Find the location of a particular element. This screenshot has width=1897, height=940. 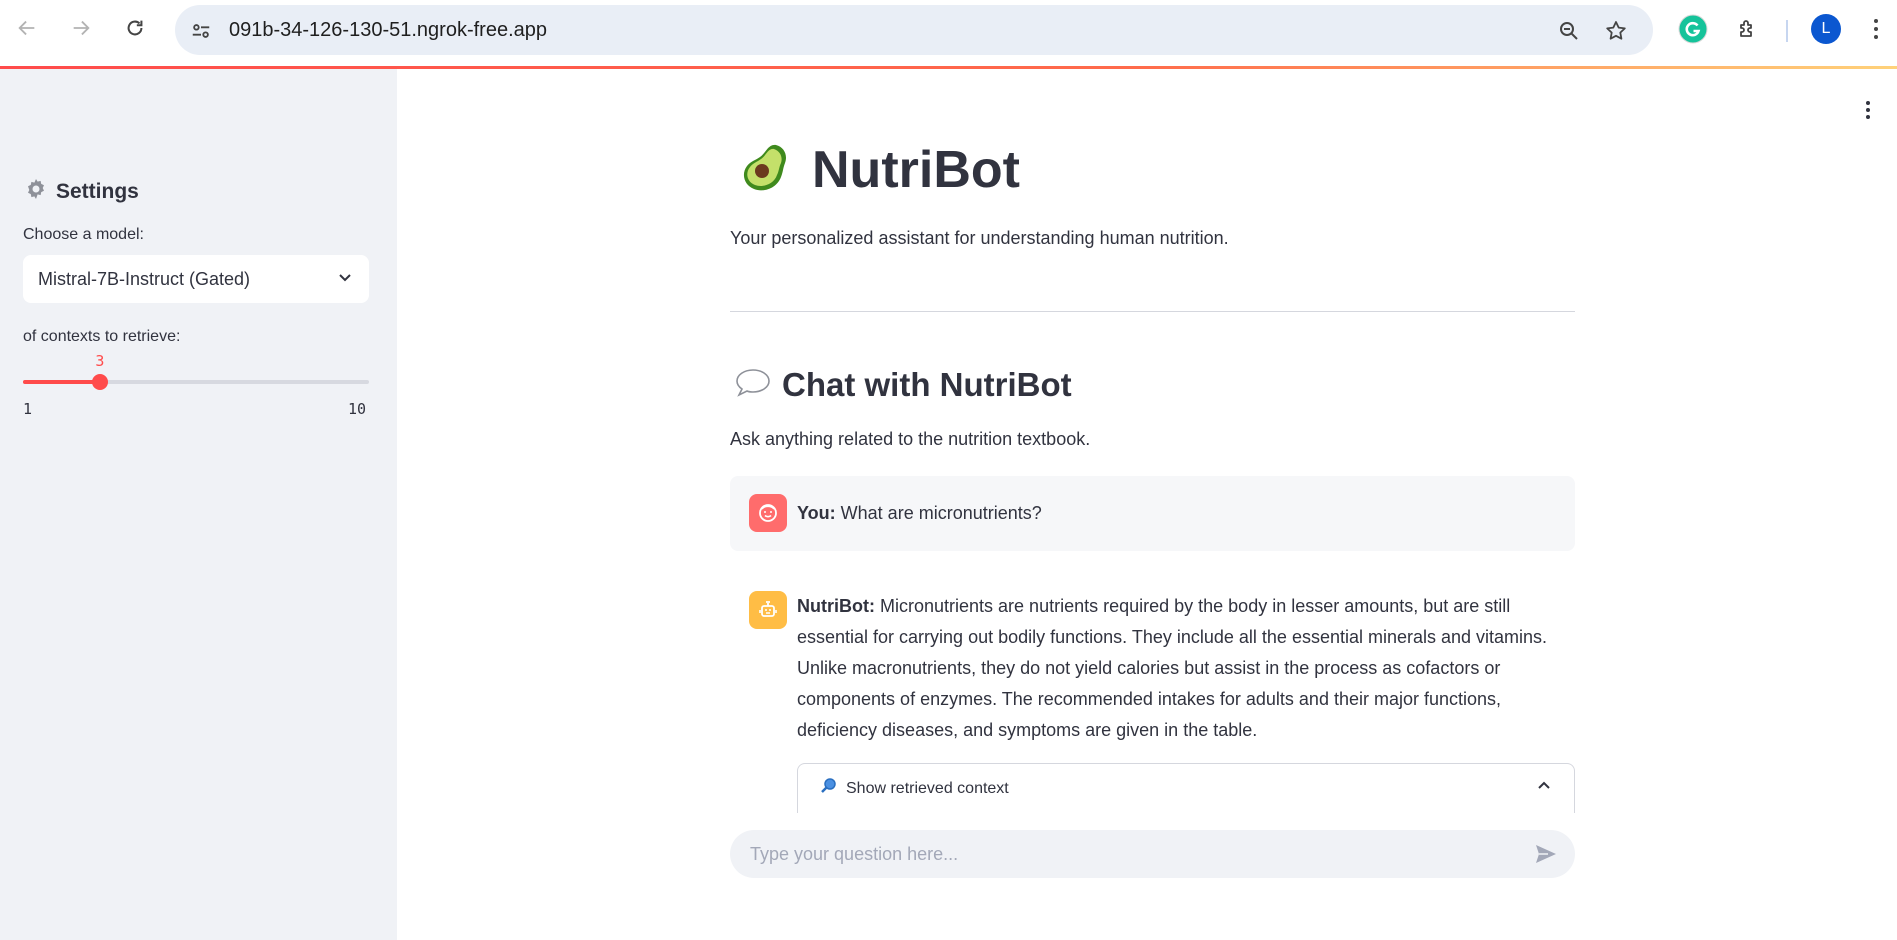

bot-role-label: NutriBot: is located at coordinates (836, 606).